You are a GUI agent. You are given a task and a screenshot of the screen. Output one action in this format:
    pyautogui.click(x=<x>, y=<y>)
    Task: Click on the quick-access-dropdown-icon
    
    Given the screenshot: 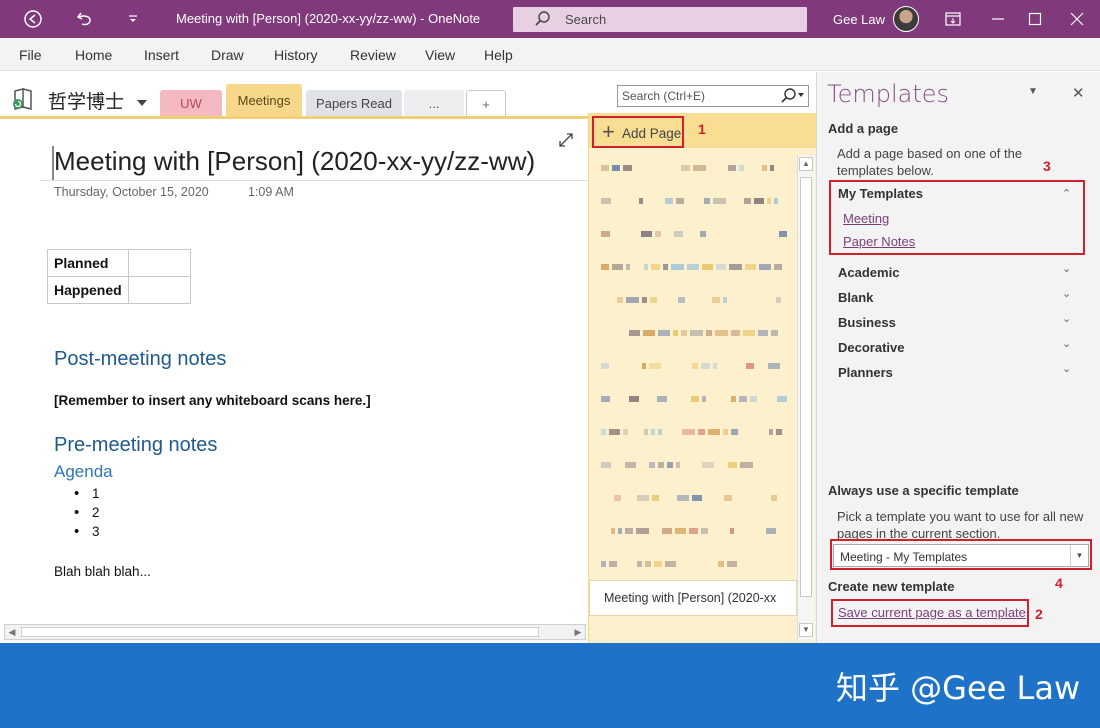 What is the action you would take?
    pyautogui.click(x=133, y=19)
    